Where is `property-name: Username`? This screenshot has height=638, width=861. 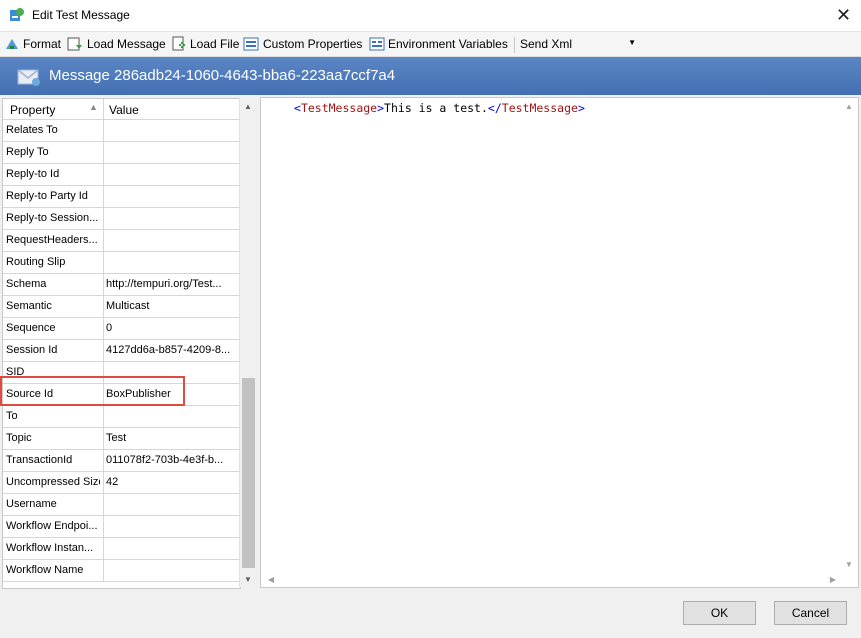 property-name: Username is located at coordinates (31, 504).